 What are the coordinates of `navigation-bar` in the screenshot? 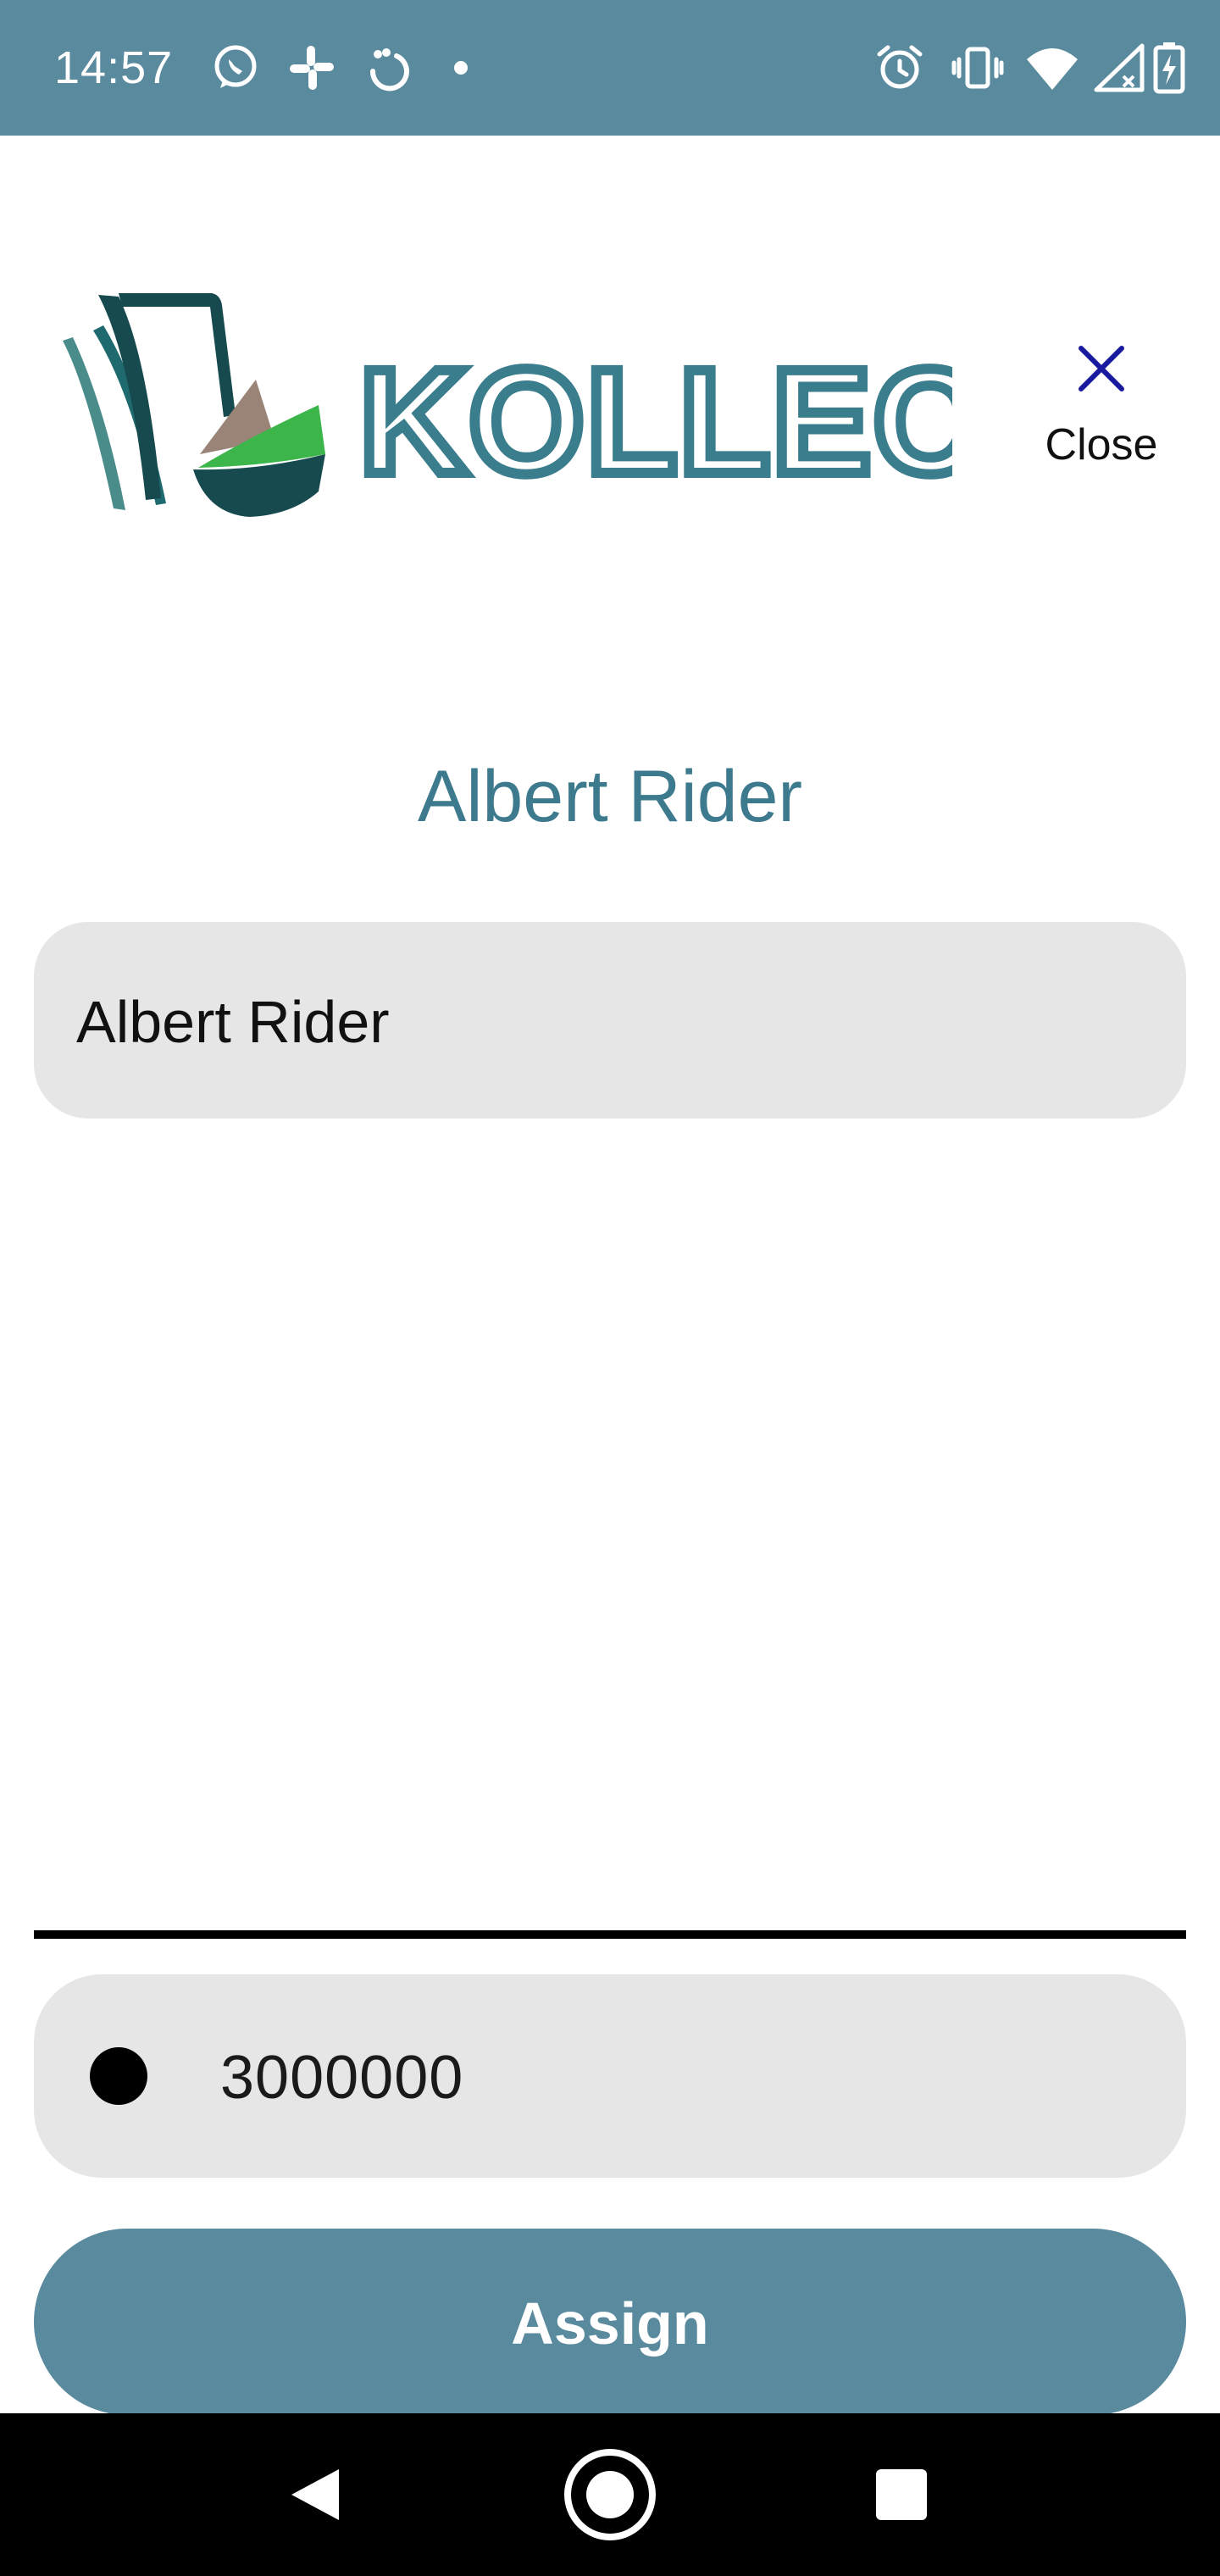 It's located at (610, 2494).